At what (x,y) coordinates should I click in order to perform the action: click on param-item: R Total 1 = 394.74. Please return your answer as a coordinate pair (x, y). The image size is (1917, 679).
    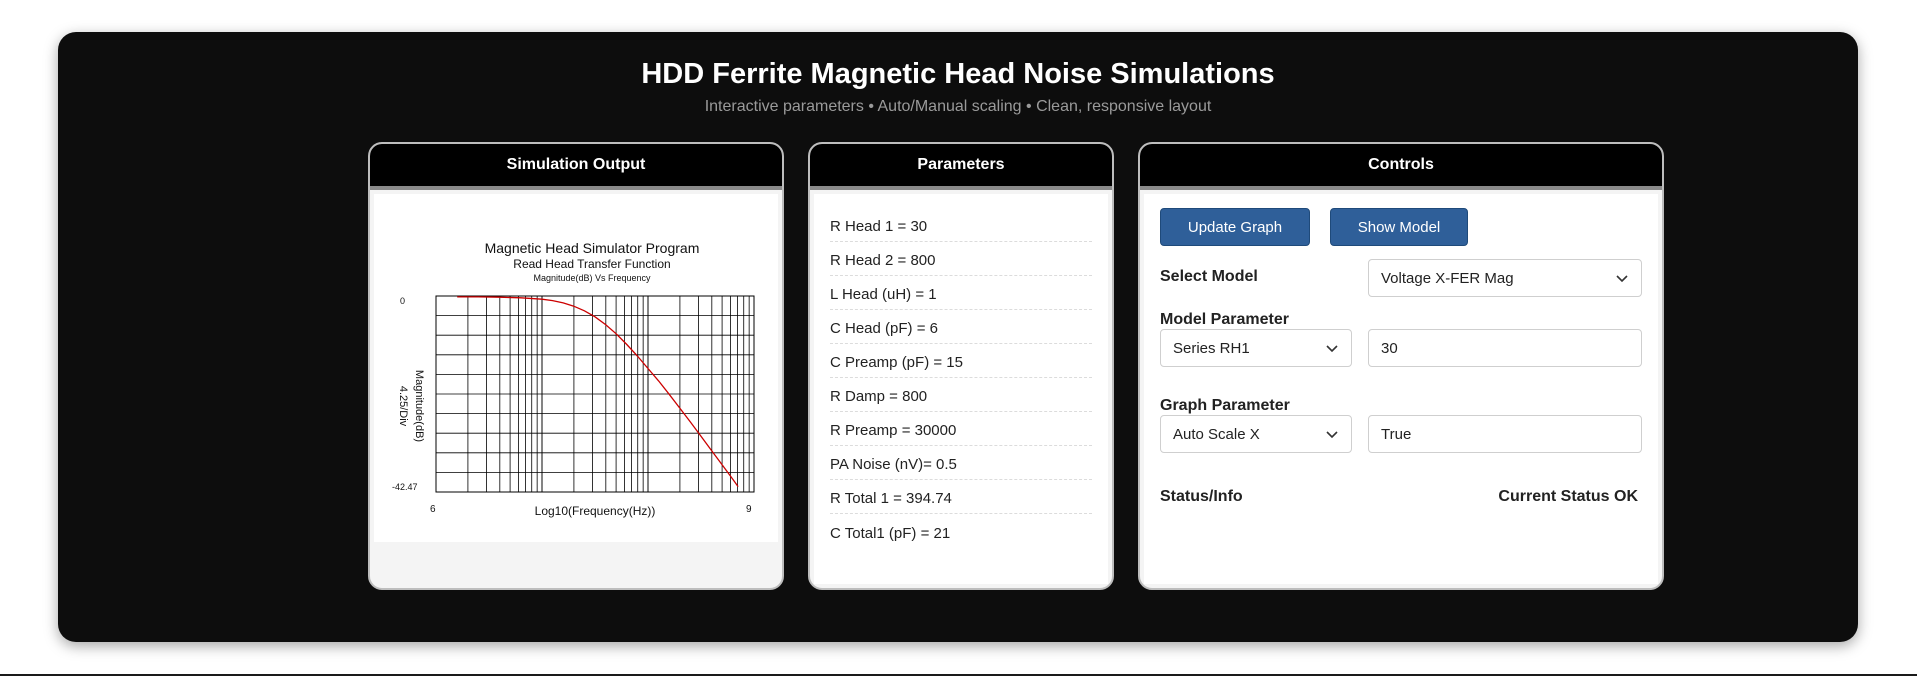
    Looking at the image, I should click on (961, 497).